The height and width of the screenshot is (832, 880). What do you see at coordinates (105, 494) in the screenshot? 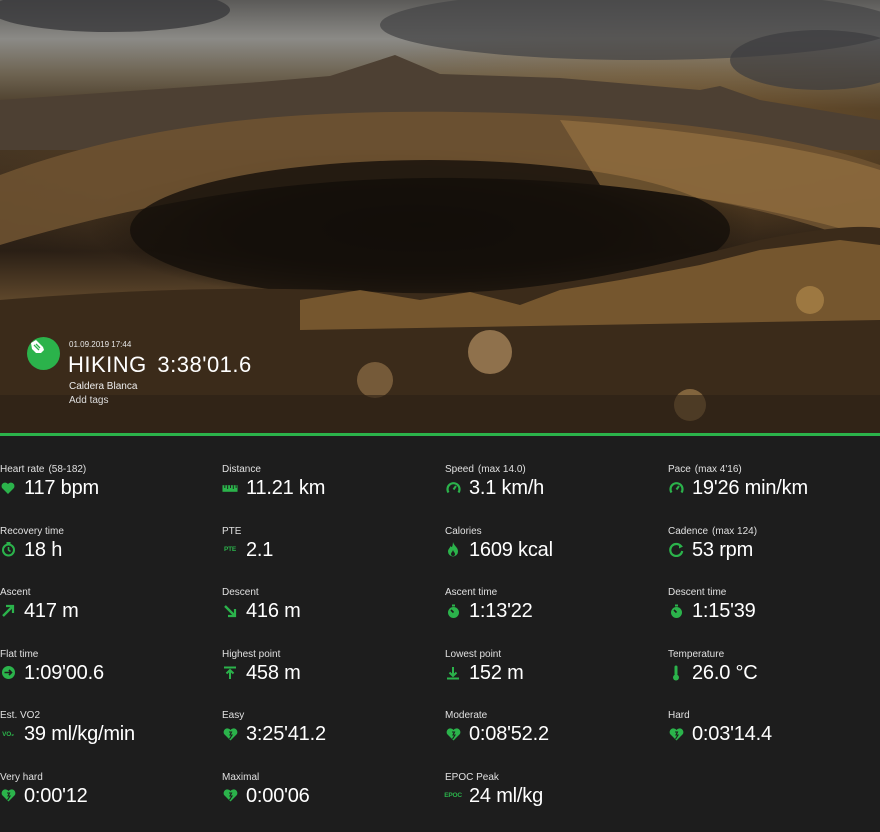
I see `stat-heart-rate: Heart rate (58-182) 117 bpm` at bounding box center [105, 494].